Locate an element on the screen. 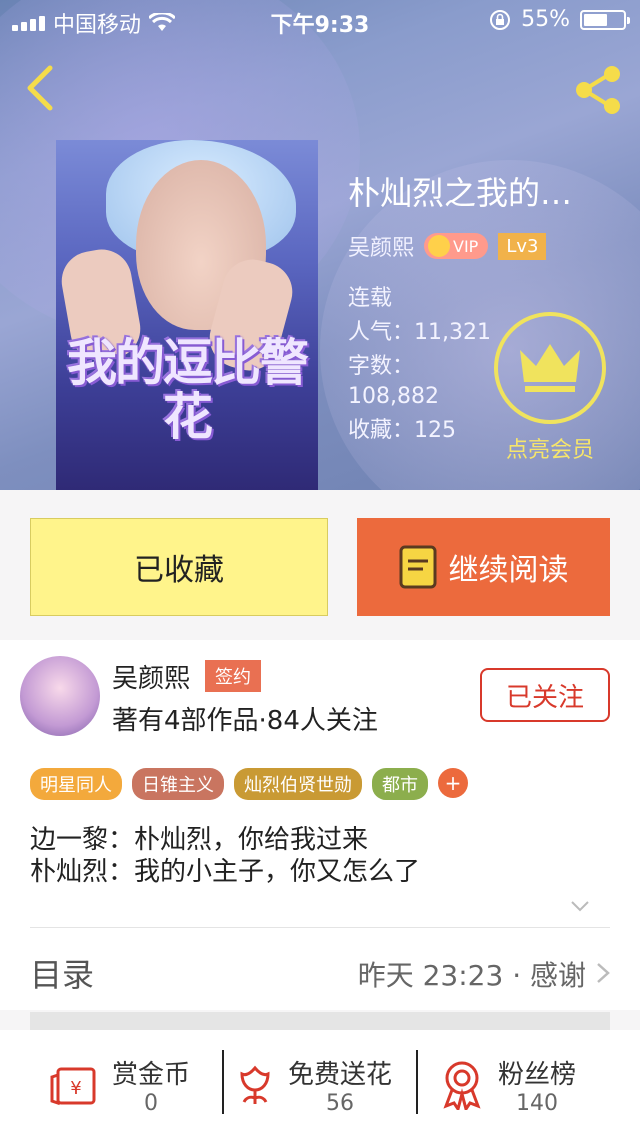 The image size is (640, 1136). book-description: 边一黎：朴灿烈，你给我过来 朴灿烈：我的小主子，你又怎么了 is located at coordinates (225, 856).